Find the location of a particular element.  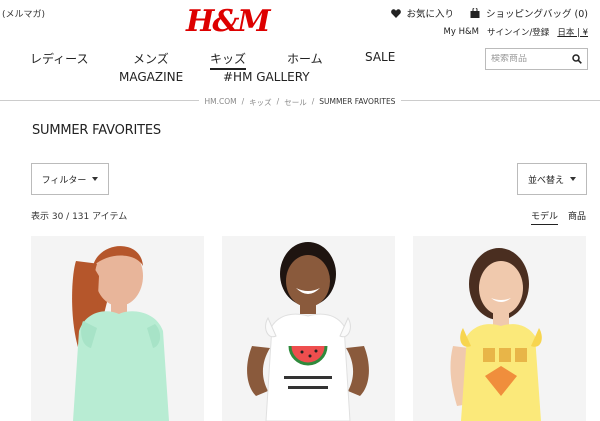

heart-icon is located at coordinates (395, 13).